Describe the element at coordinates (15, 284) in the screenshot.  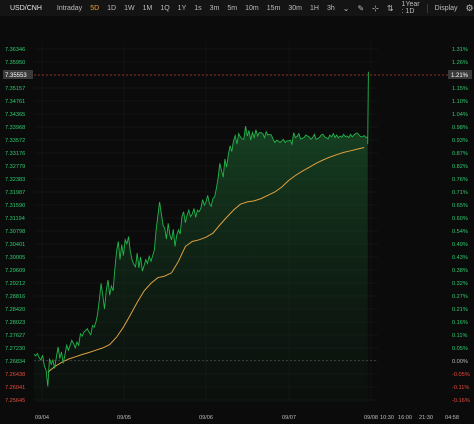
I see `y-tick-label: 7.29212` at that location.